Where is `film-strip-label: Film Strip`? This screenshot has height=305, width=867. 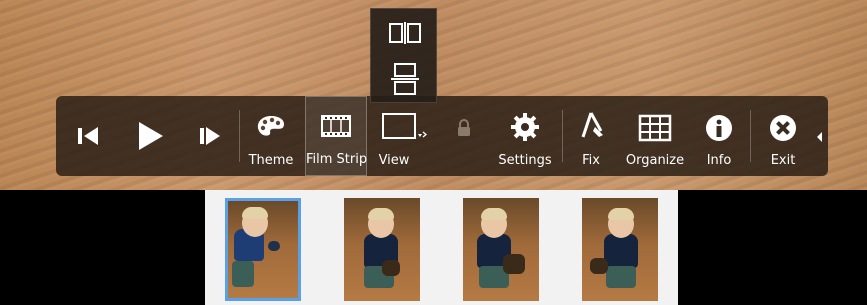 film-strip-label: Film Strip is located at coordinates (337, 159).